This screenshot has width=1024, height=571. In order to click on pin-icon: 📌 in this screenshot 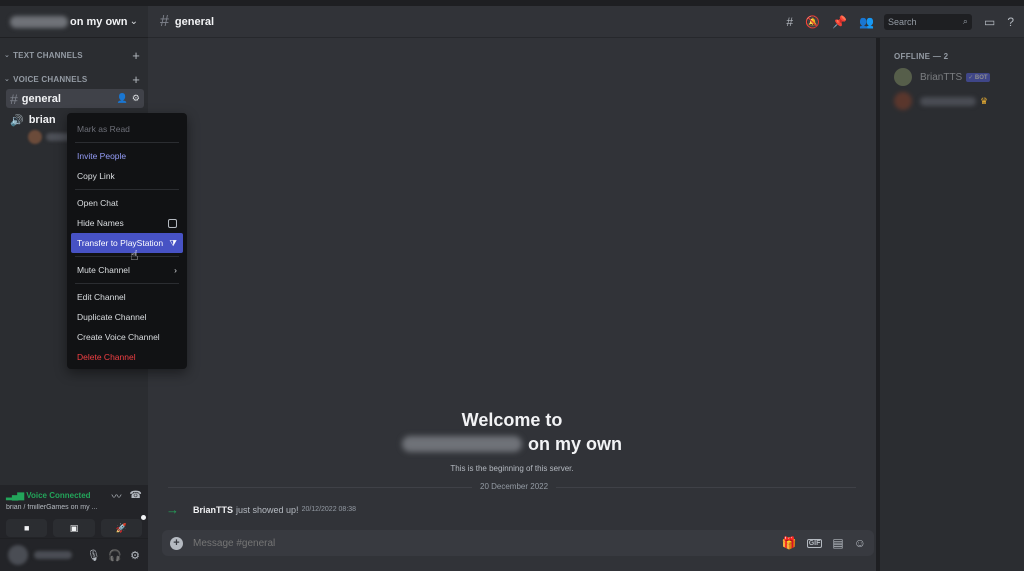, I will do `click(839, 22)`.